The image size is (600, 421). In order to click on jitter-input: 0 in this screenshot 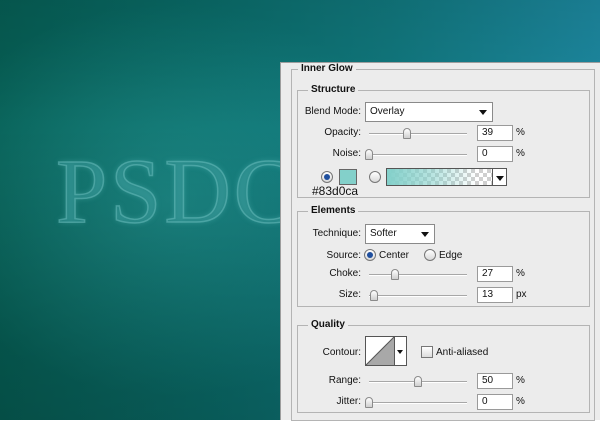, I will do `click(495, 402)`.